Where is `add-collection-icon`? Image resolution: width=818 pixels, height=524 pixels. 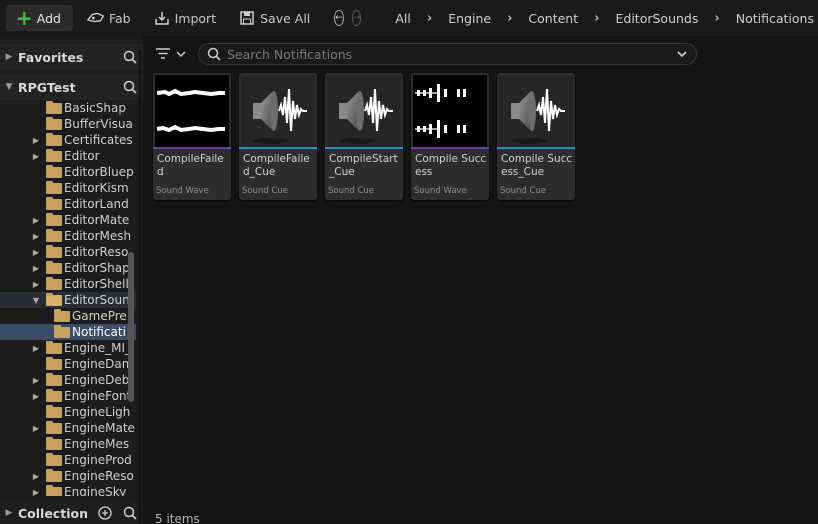 add-collection-icon is located at coordinates (105, 513).